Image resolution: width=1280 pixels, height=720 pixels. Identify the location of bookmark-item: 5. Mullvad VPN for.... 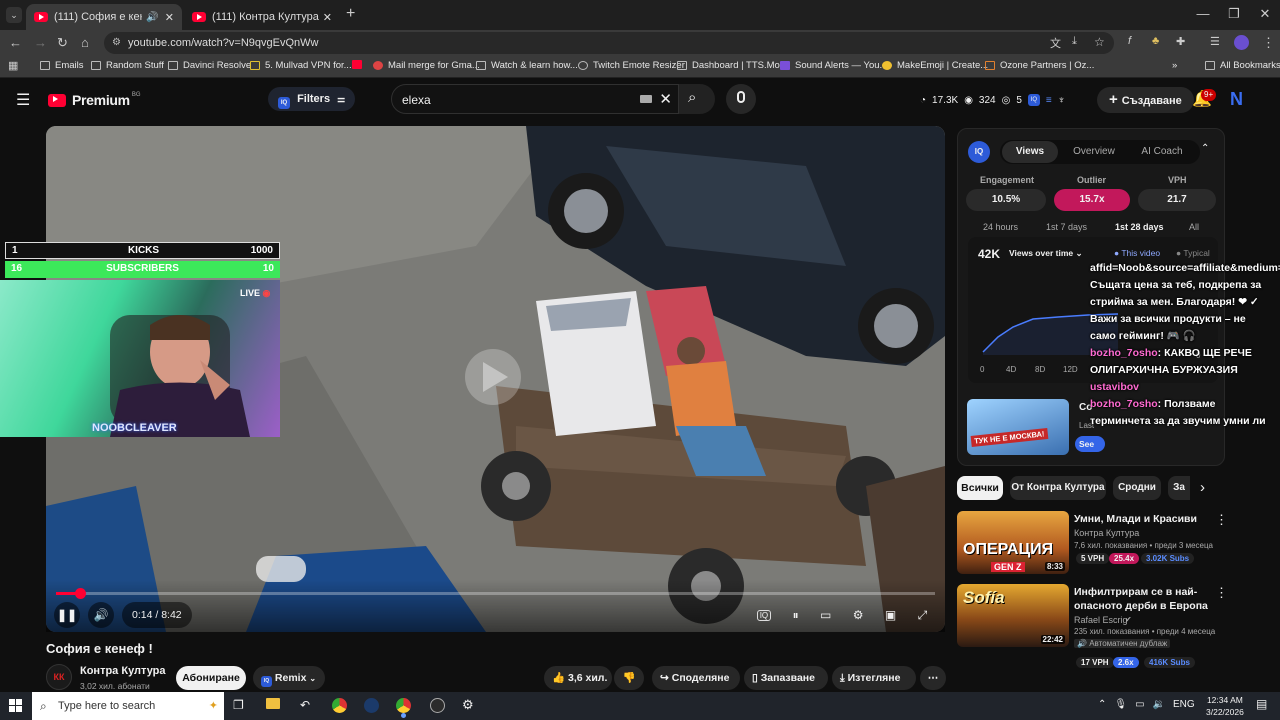
(301, 65).